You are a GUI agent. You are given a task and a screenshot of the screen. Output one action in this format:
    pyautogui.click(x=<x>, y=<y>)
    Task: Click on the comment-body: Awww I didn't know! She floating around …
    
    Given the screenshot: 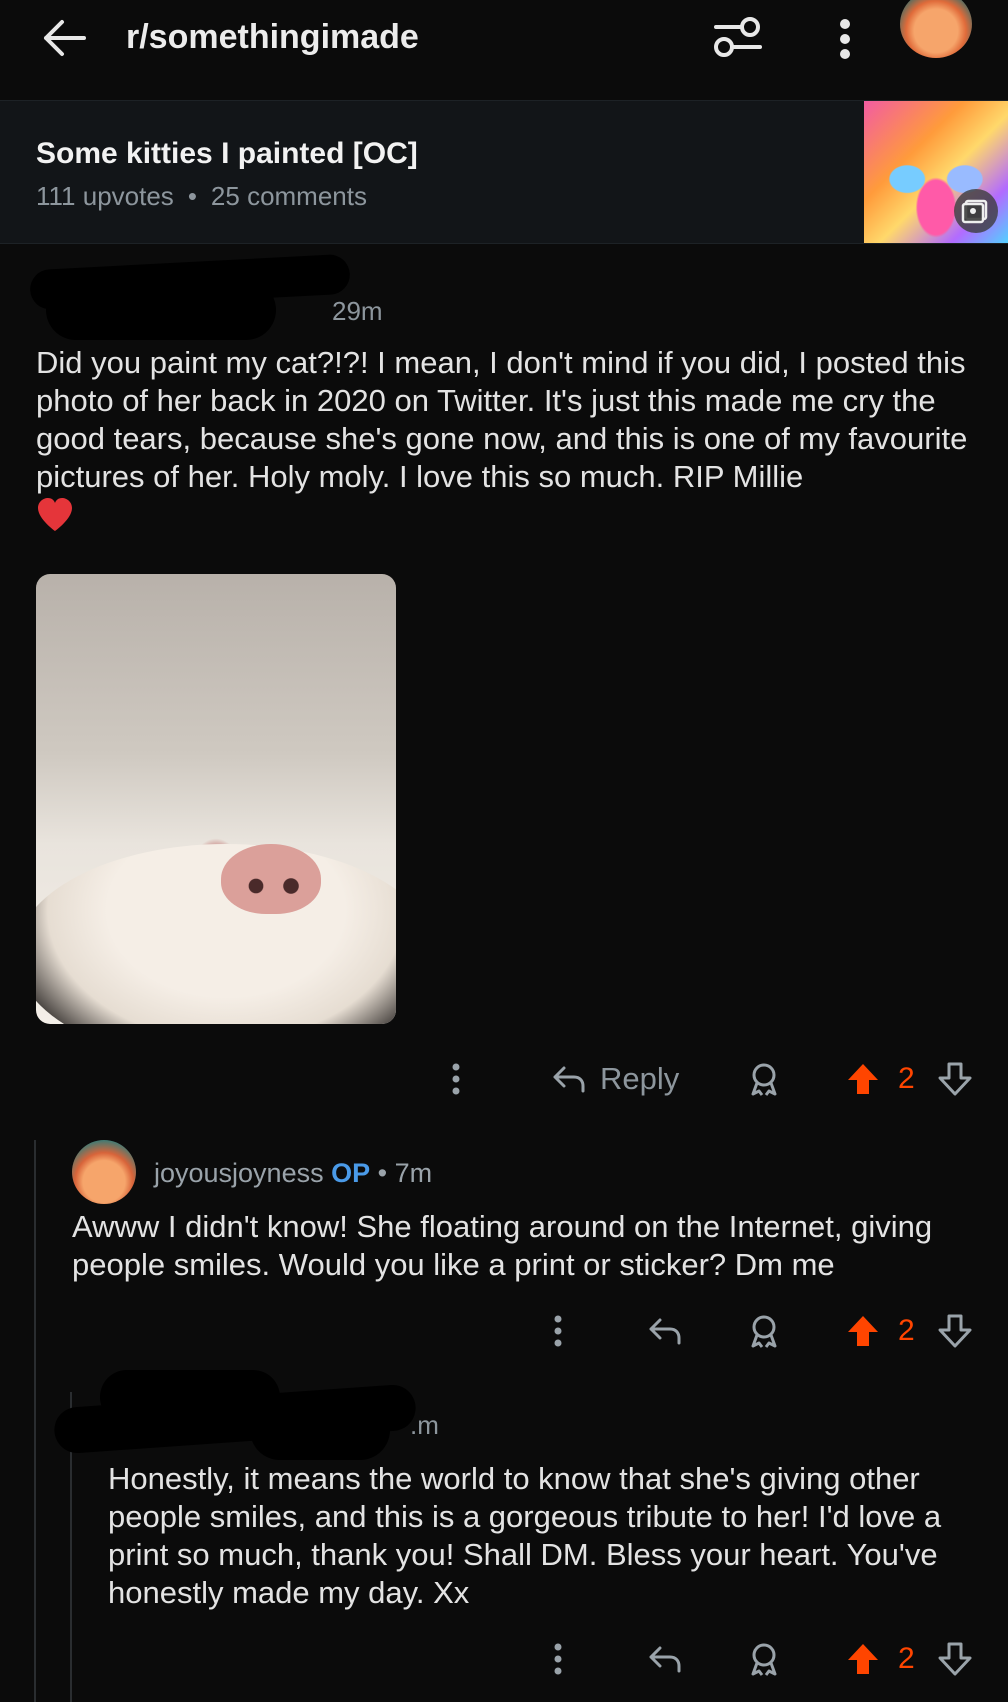 What is the action you would take?
    pyautogui.click(x=502, y=1245)
    